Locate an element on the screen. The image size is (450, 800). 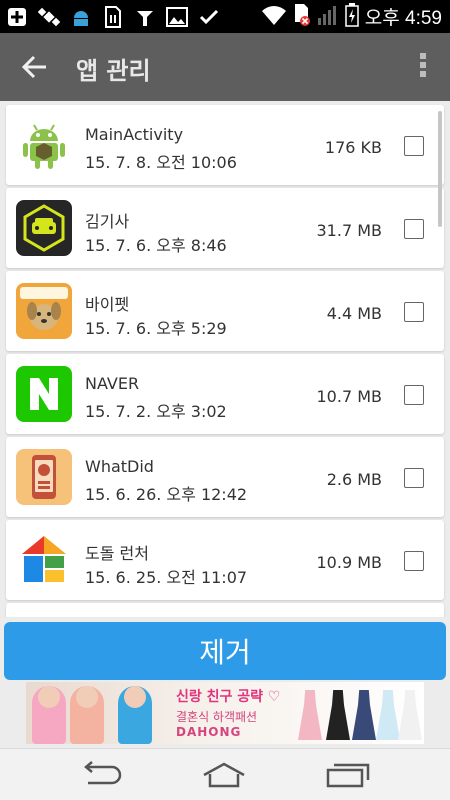
wifi-icon is located at coordinates (274, 17).